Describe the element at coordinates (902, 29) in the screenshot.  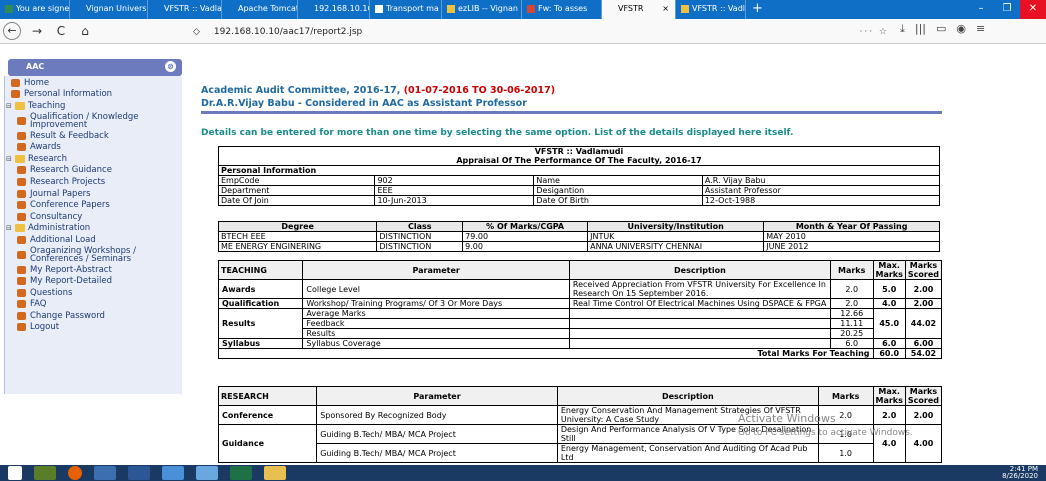
I see `download-icon: ⤓` at that location.